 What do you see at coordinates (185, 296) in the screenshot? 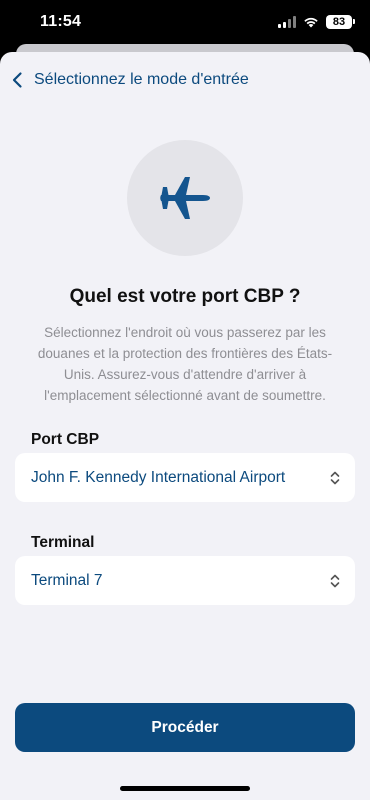
I see `page-title: Quel est votre port CBP ?` at bounding box center [185, 296].